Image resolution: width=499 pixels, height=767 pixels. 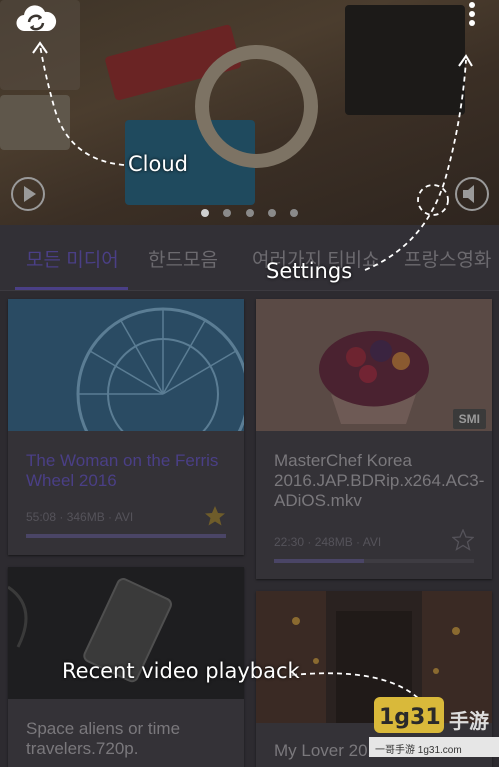 I want to click on watermark-logo: 1g31 手游 一哥手游 1g31.com, so click(x=434, y=724).